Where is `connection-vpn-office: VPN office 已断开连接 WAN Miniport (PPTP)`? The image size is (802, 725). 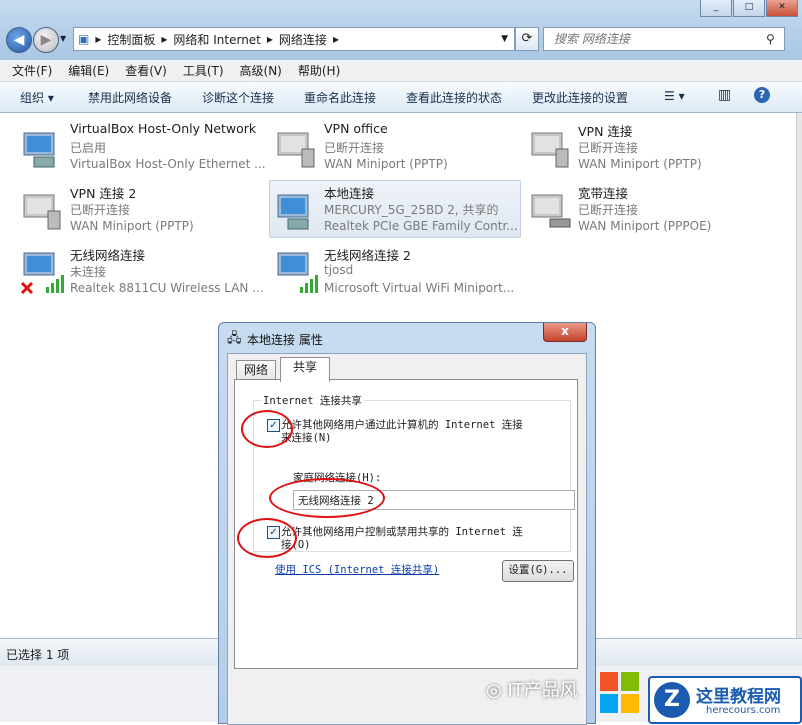 connection-vpn-office: VPN office 已断开连接 WAN Miniport (PPTP) is located at coordinates (395, 147).